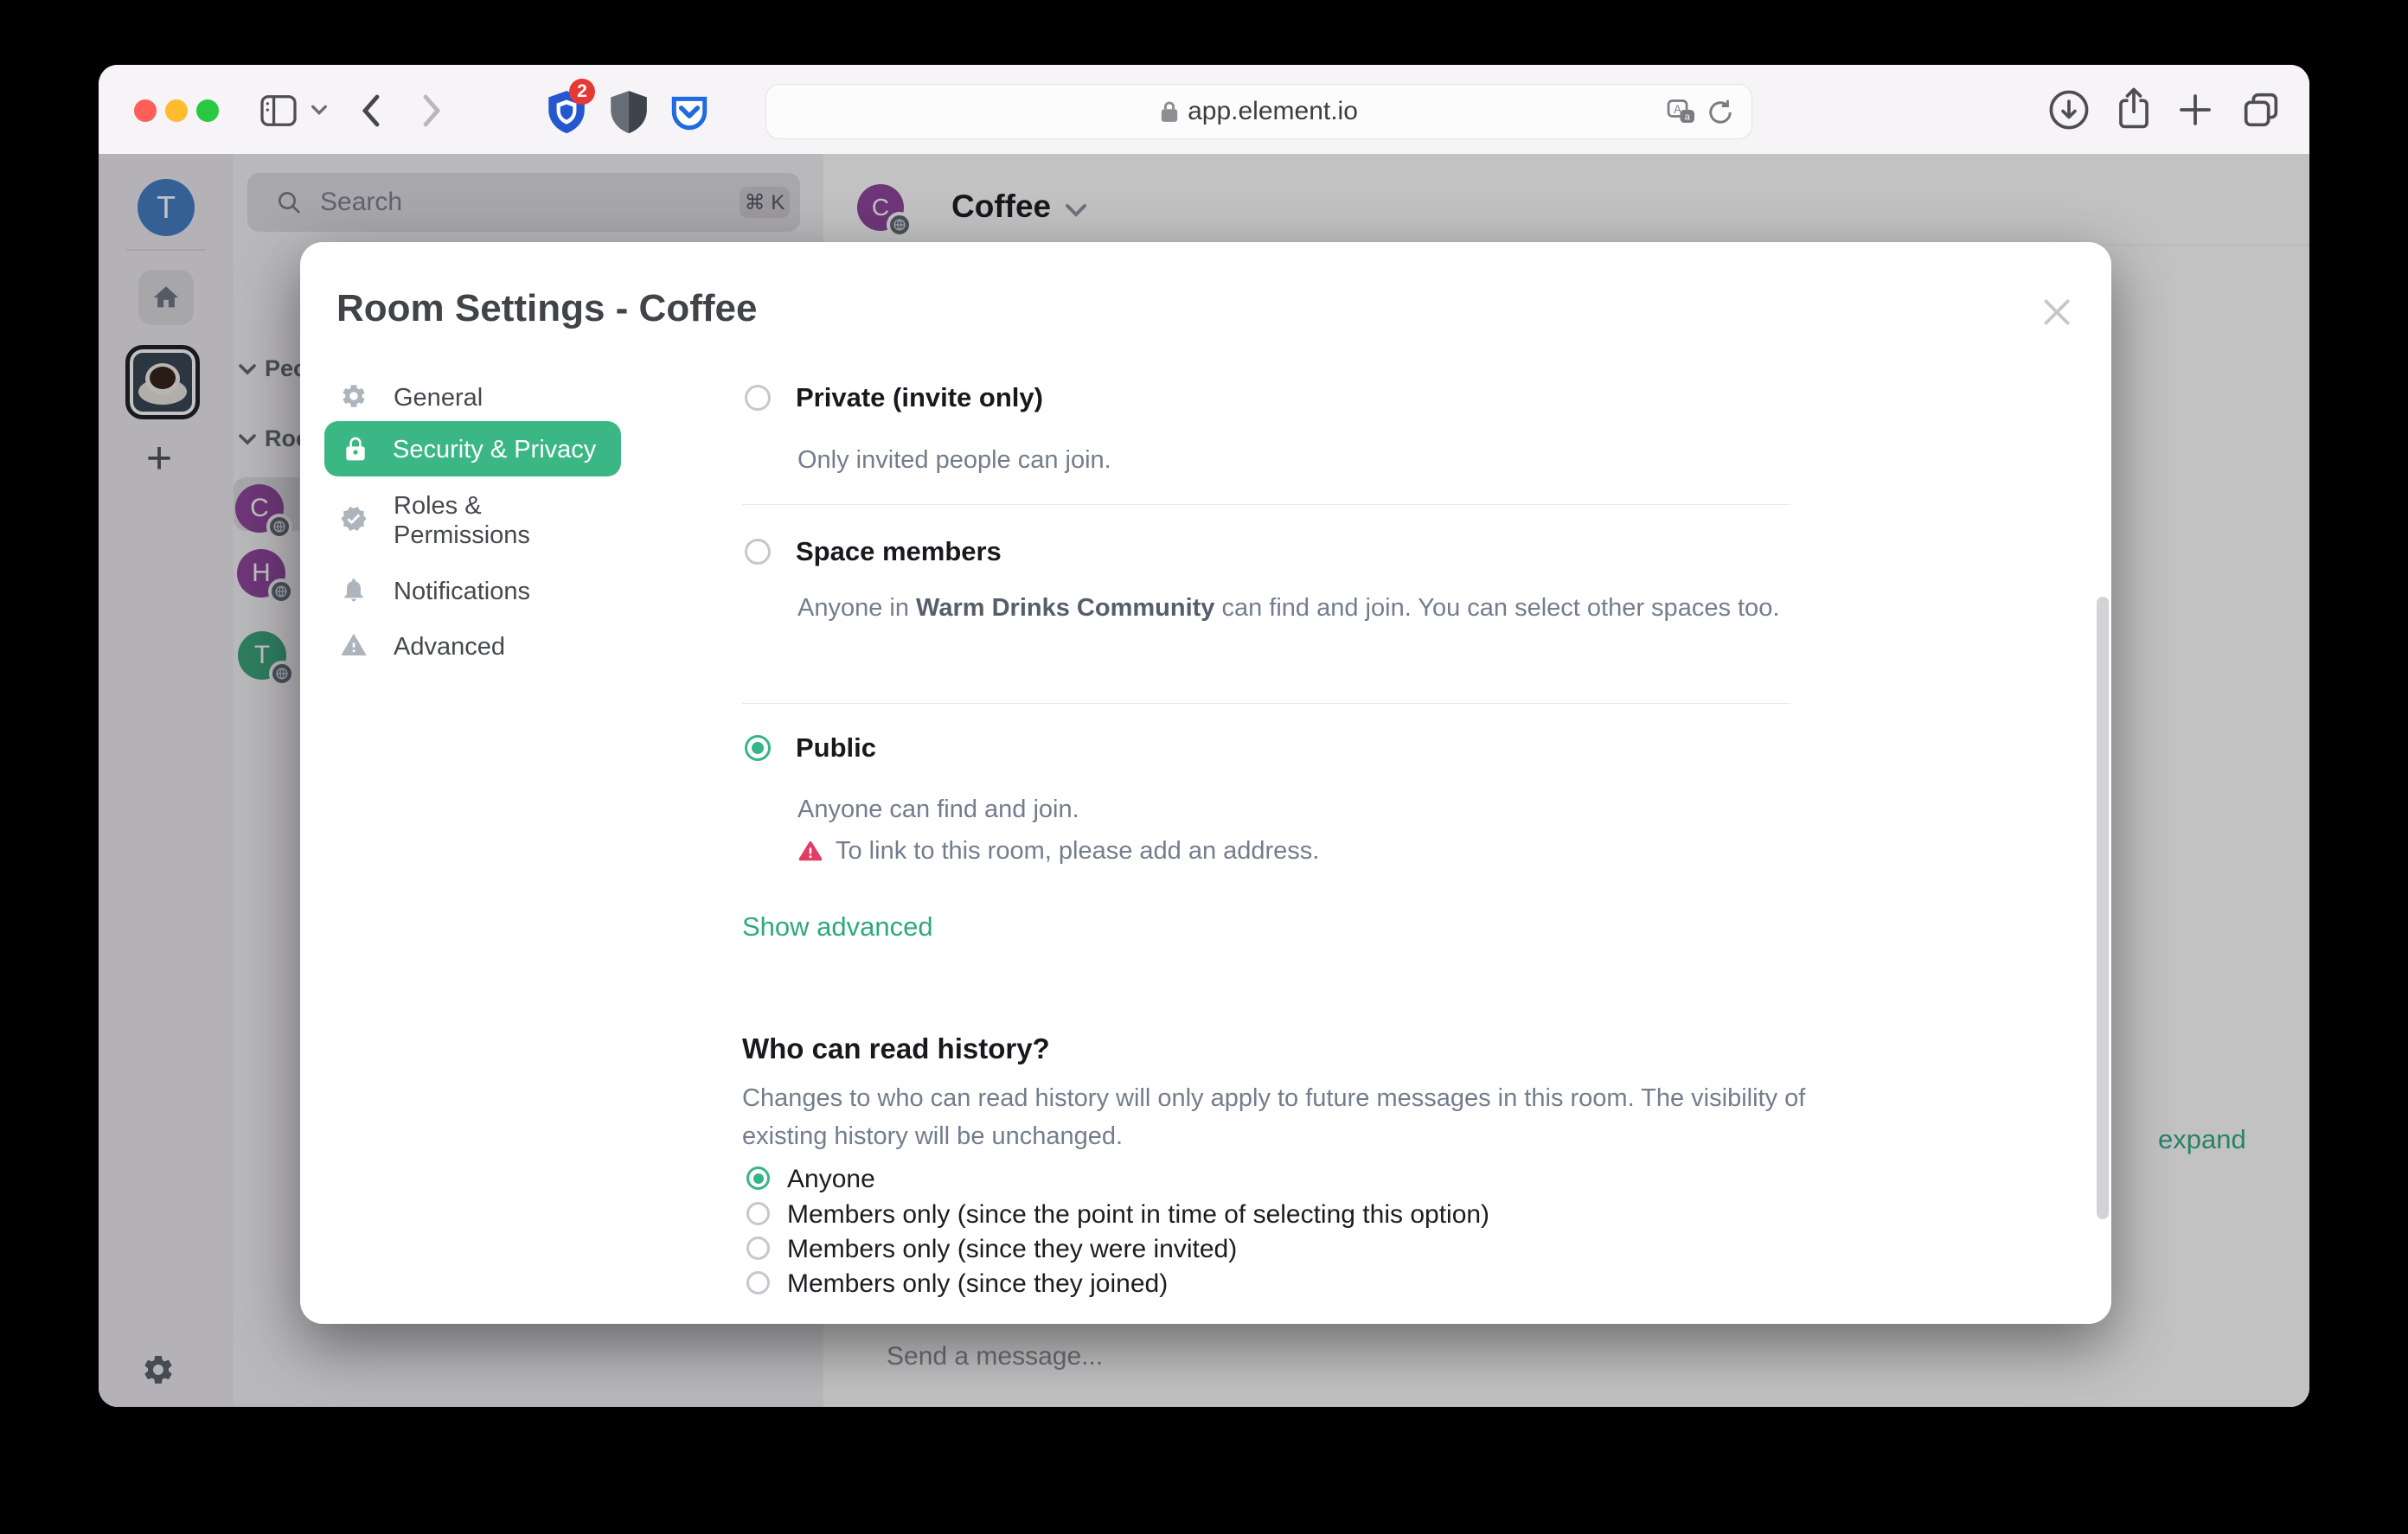 The image size is (2408, 1534). What do you see at coordinates (495, 449) in the screenshot?
I see `tab-label: Security & Privacy` at bounding box center [495, 449].